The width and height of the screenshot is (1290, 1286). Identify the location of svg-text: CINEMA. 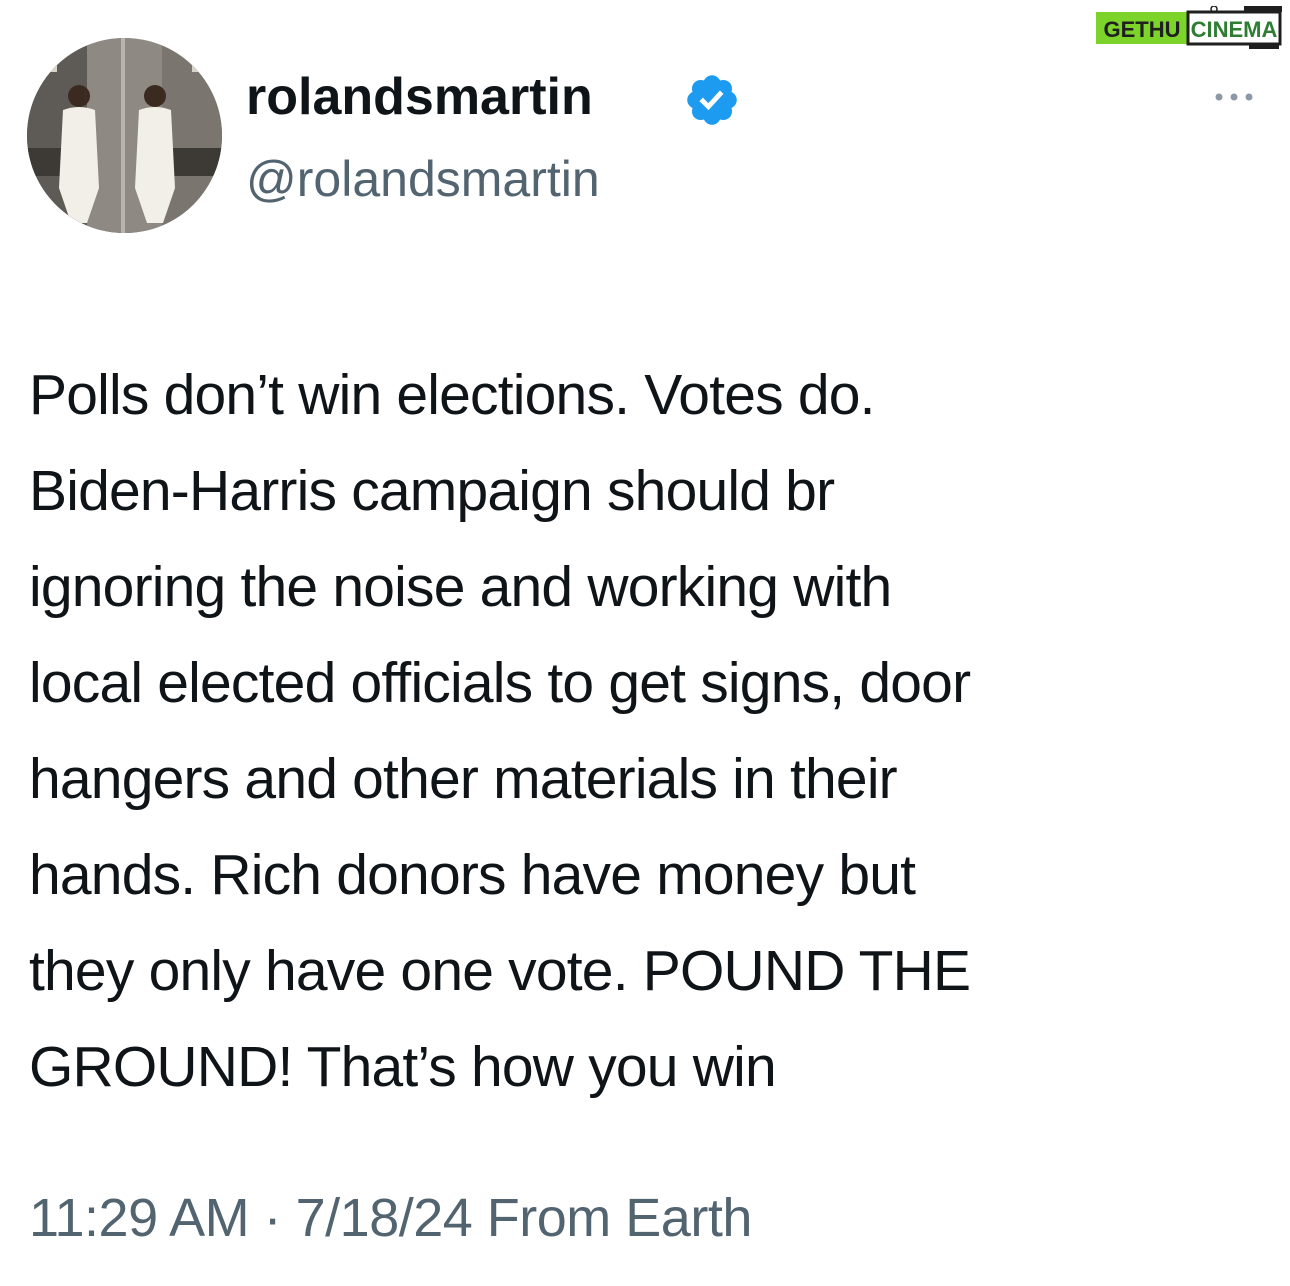
(1234, 29).